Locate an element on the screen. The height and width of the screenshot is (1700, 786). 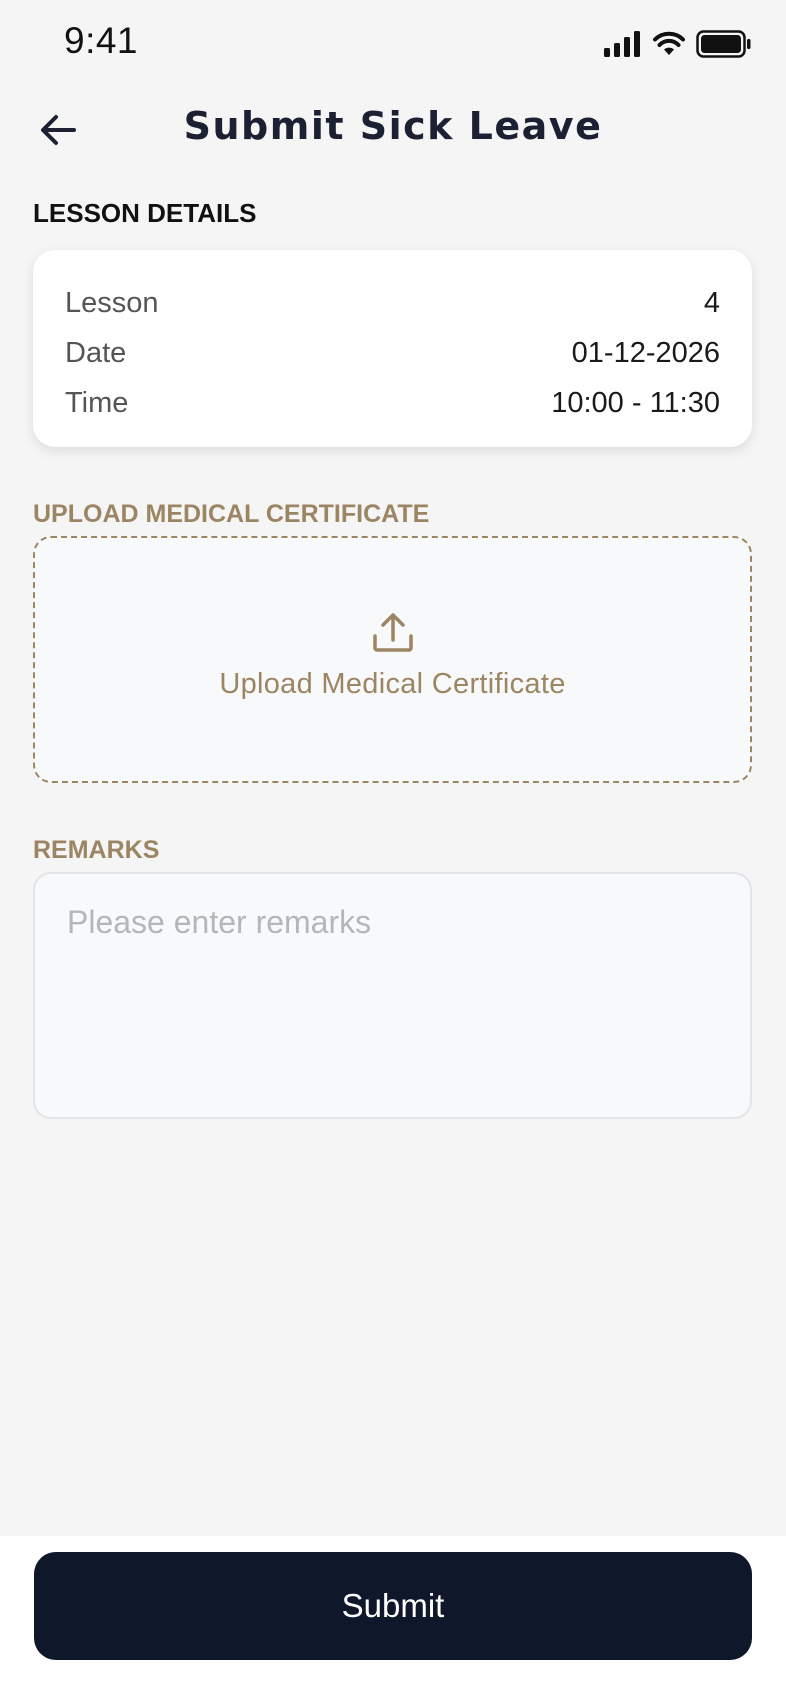
lesson-details-label: LESSON DETAILS is located at coordinates (145, 213).